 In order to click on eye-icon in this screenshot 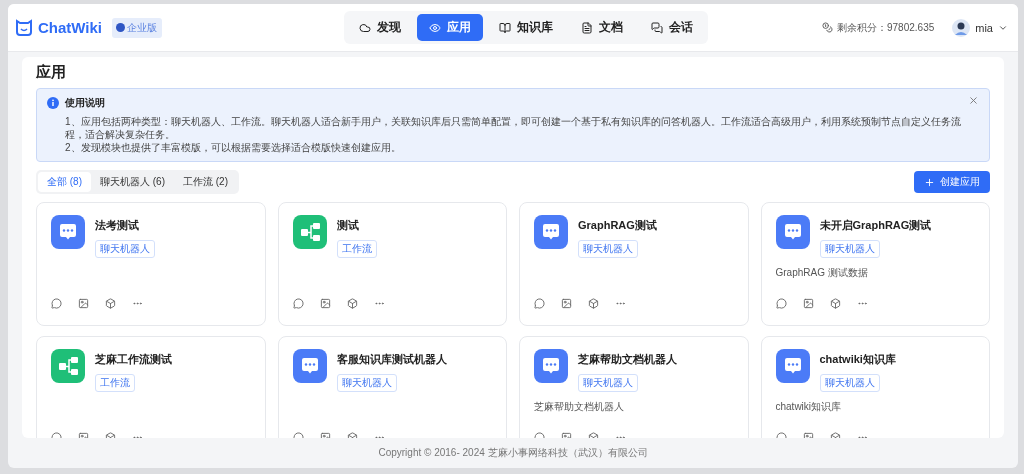, I will do `click(435, 27)`.